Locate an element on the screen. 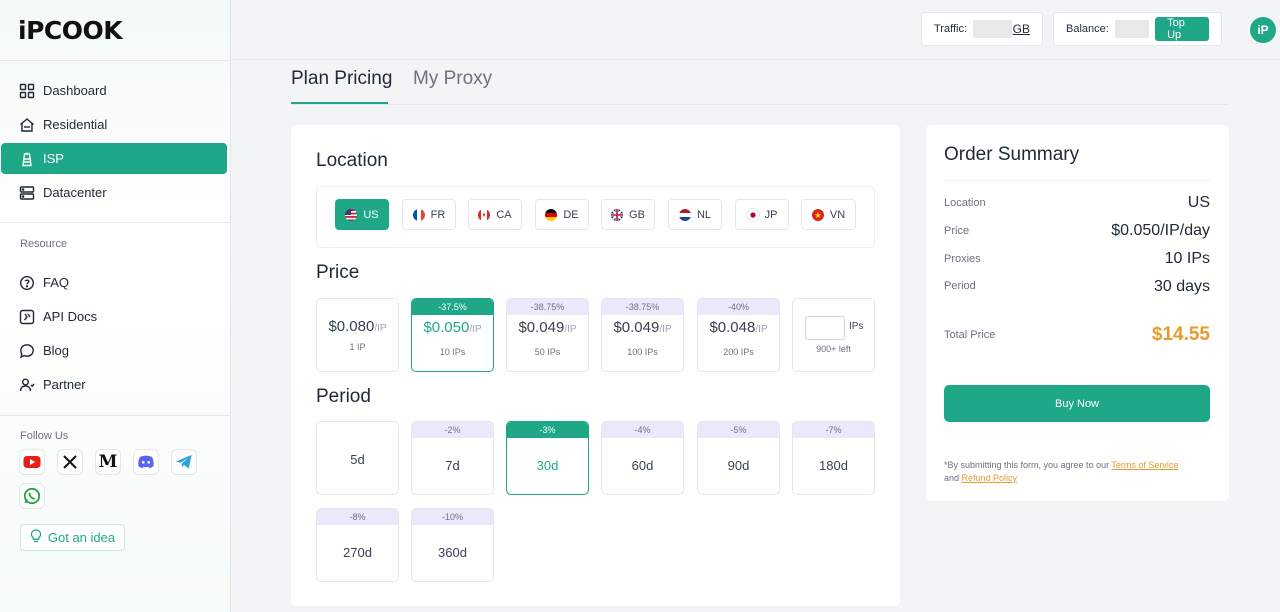 This screenshot has width=1280, height=612. period-option-5d: 5d is located at coordinates (357, 458).